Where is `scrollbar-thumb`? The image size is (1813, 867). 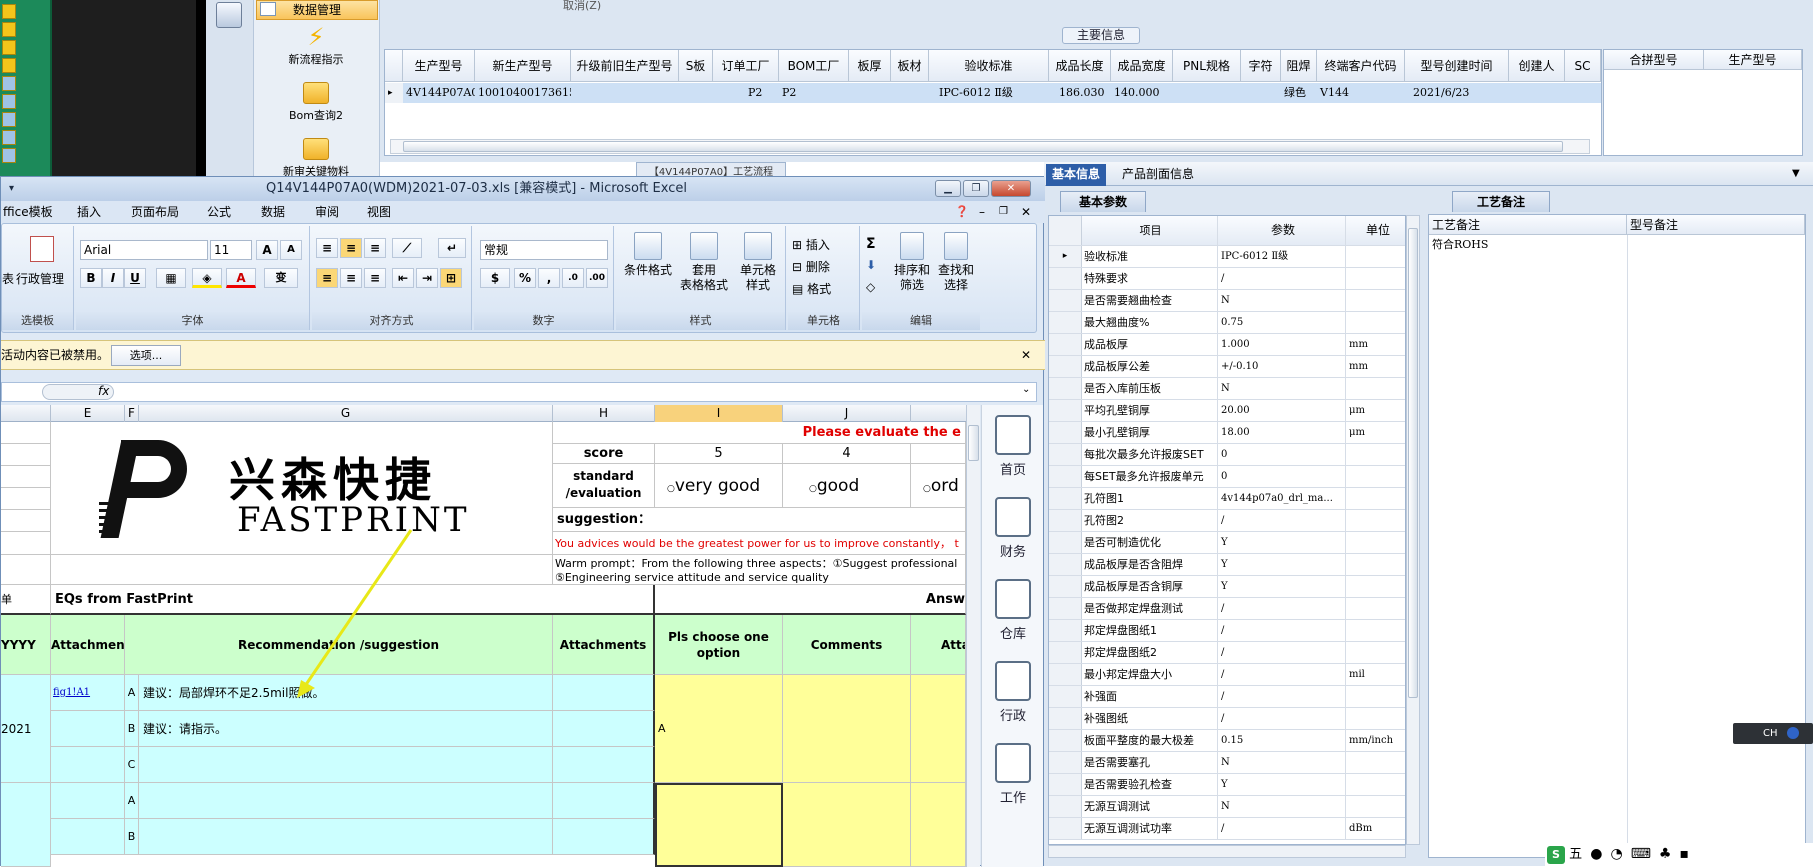 scrollbar-thumb is located at coordinates (973, 443).